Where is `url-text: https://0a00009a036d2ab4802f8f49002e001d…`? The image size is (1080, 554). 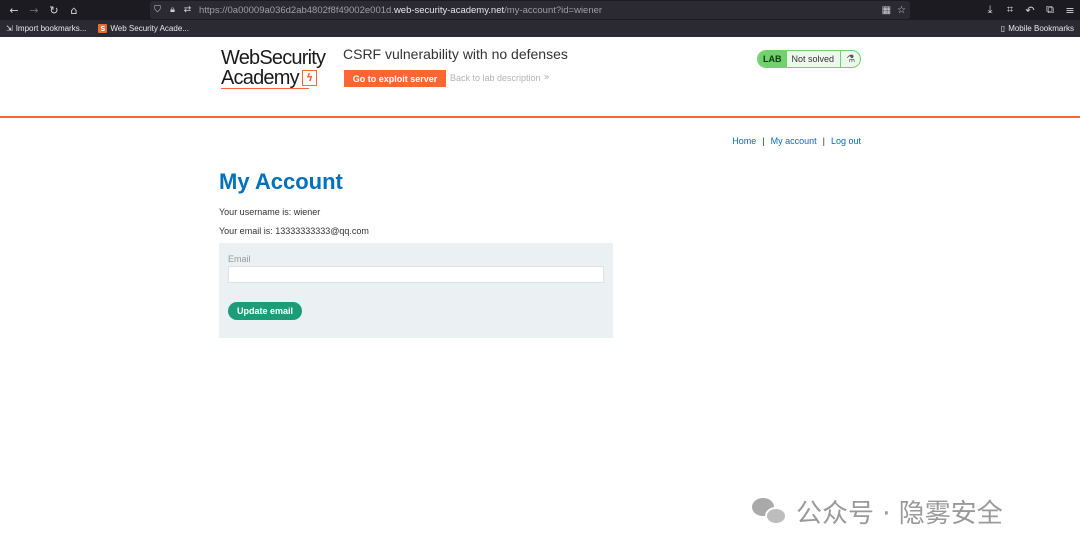
url-text: https://0a00009a036d2ab4802f8f49002e001d… is located at coordinates (400, 10).